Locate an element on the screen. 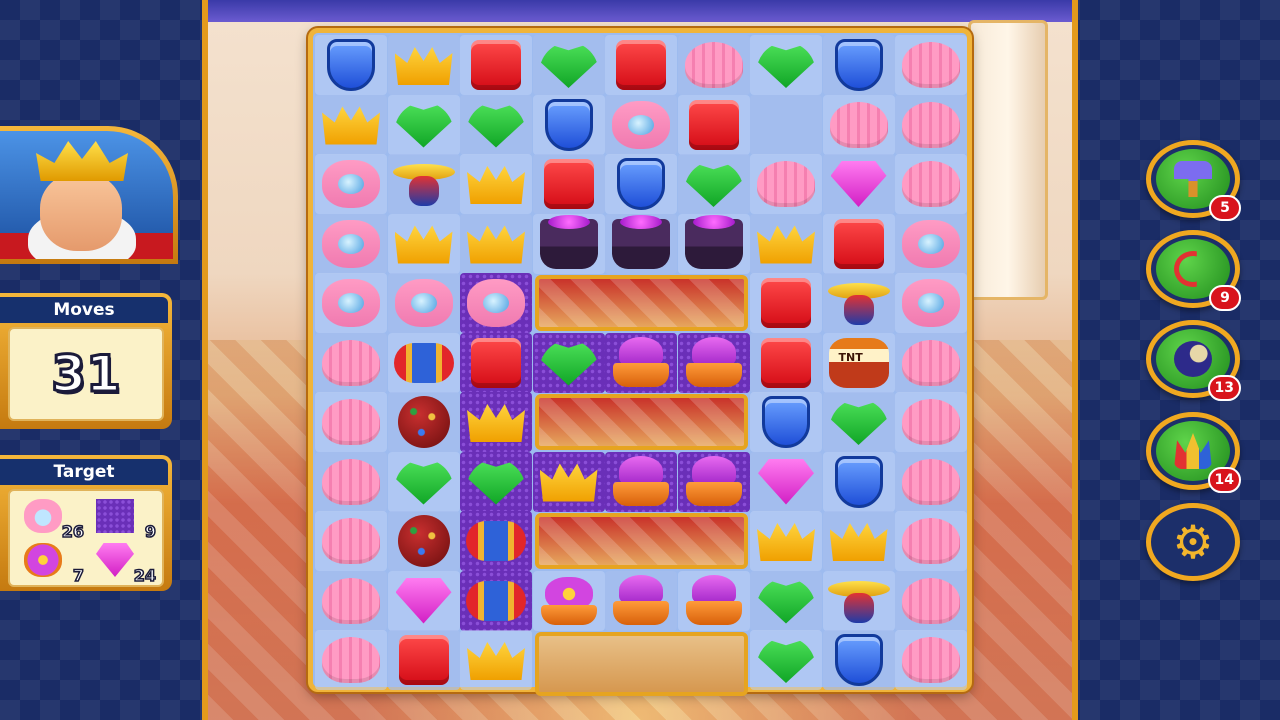 The image size is (1280, 720). green-piece-icon is located at coordinates (858, 423).